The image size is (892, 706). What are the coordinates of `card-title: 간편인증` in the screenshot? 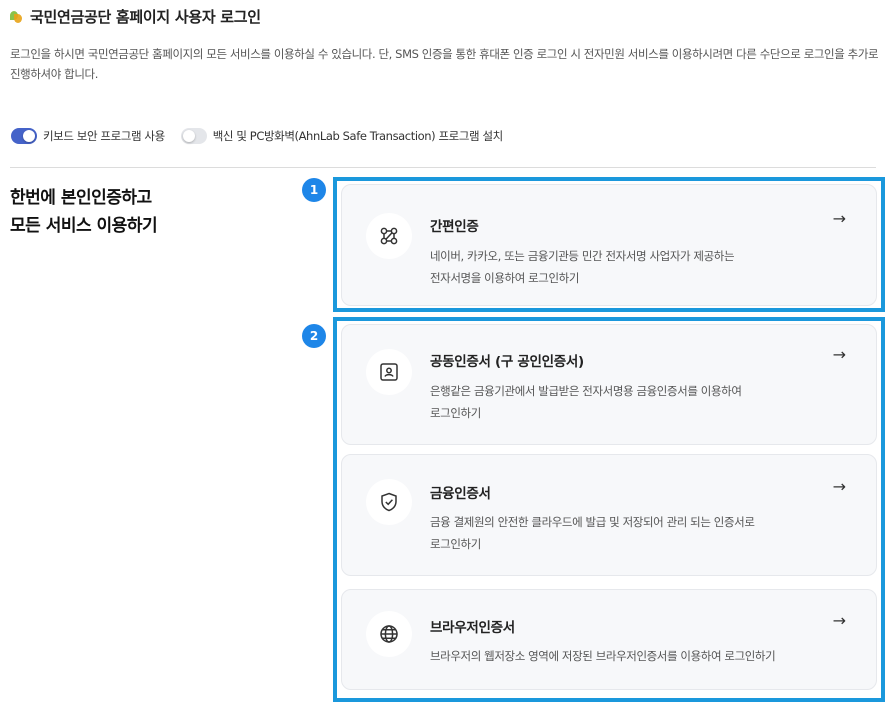 It's located at (454, 227).